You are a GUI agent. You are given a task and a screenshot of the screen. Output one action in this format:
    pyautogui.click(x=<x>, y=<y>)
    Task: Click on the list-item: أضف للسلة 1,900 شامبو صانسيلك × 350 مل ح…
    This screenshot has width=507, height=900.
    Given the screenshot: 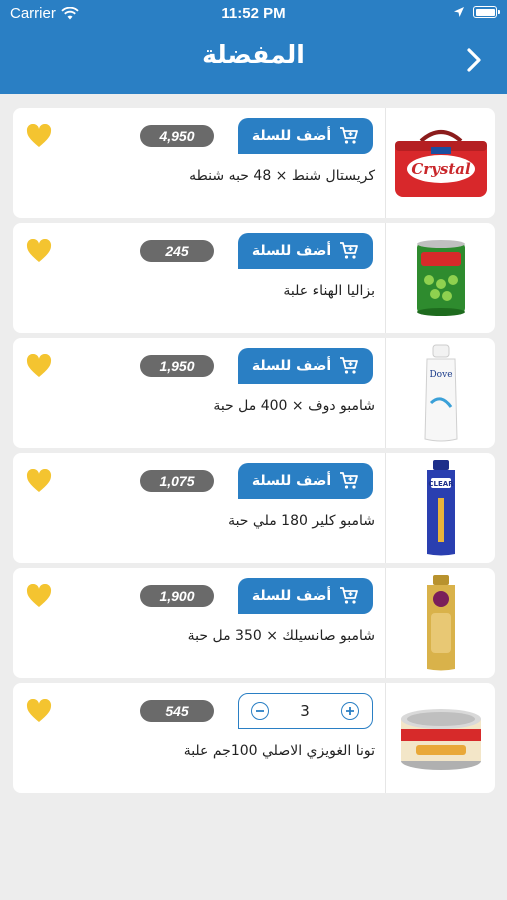 What is the action you would take?
    pyautogui.click(x=254, y=623)
    